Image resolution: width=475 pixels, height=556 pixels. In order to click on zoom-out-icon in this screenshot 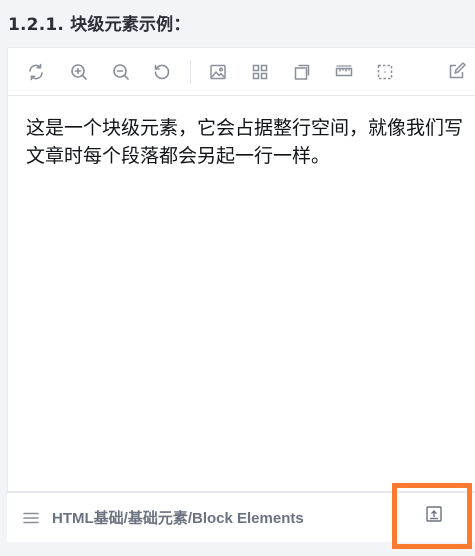, I will do `click(121, 72)`.